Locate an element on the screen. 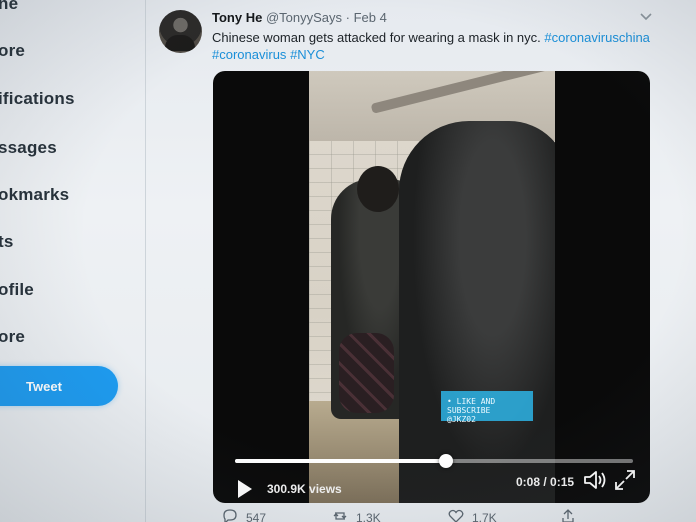  reply-button: 547 is located at coordinates (244, 515).